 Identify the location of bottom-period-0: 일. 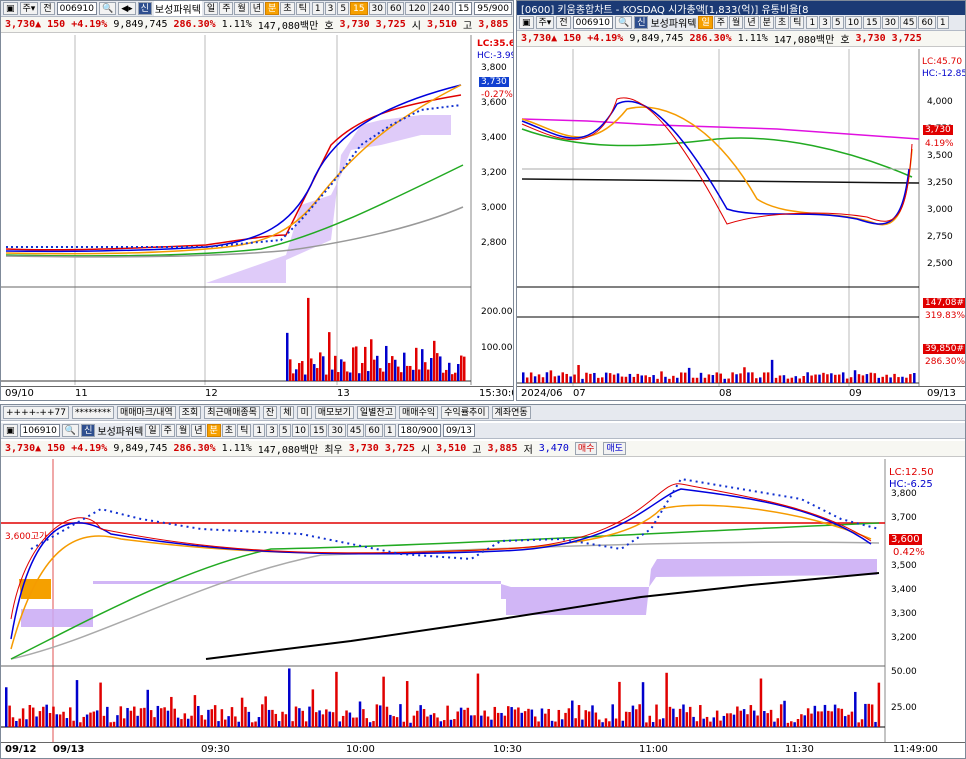
(152, 430).